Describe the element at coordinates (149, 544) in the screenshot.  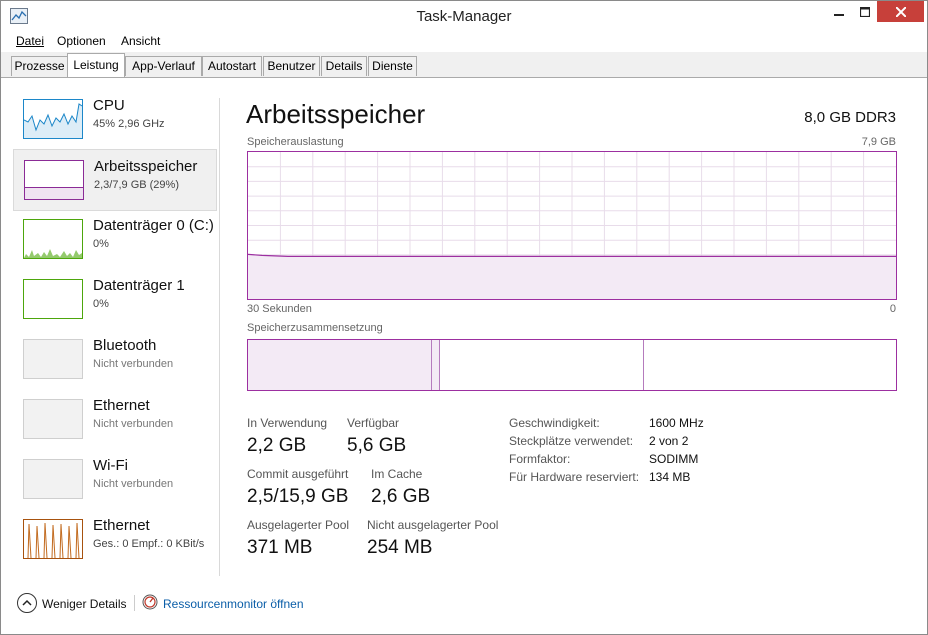
I see `sidebar-item-sub: Ges.: 0 Empf.: 0 KBit/s` at that location.